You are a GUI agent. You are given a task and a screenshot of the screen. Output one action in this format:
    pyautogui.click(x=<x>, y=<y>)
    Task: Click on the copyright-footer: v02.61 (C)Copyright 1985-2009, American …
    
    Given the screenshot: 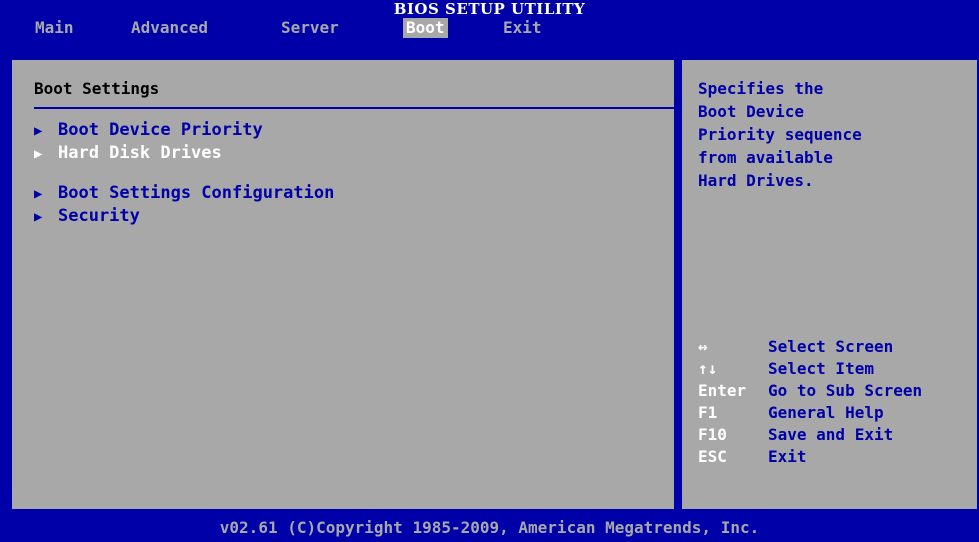 What is the action you would take?
    pyautogui.click(x=489, y=528)
    